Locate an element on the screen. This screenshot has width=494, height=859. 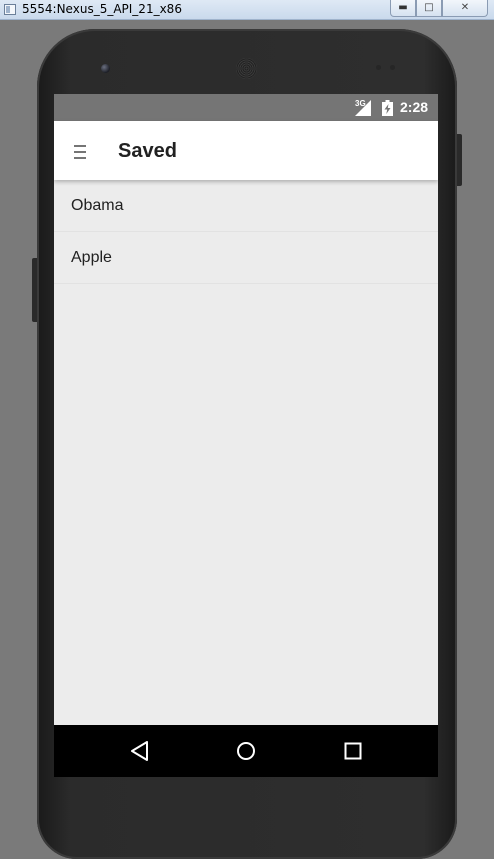
menu-icon is located at coordinates (80, 152).